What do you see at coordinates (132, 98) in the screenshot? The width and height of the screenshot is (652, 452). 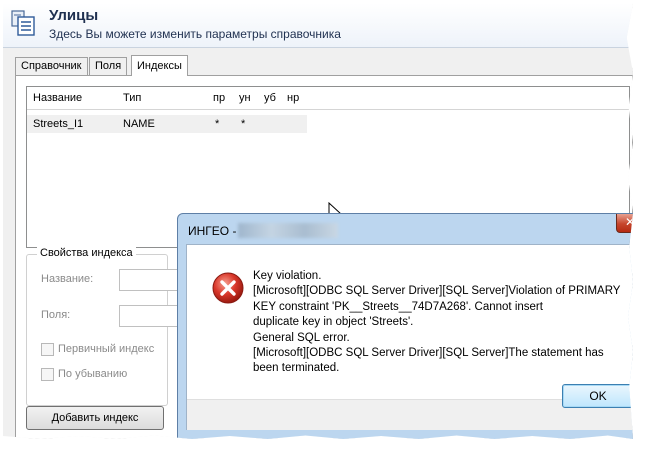 I see `column-header-type: Тип` at bounding box center [132, 98].